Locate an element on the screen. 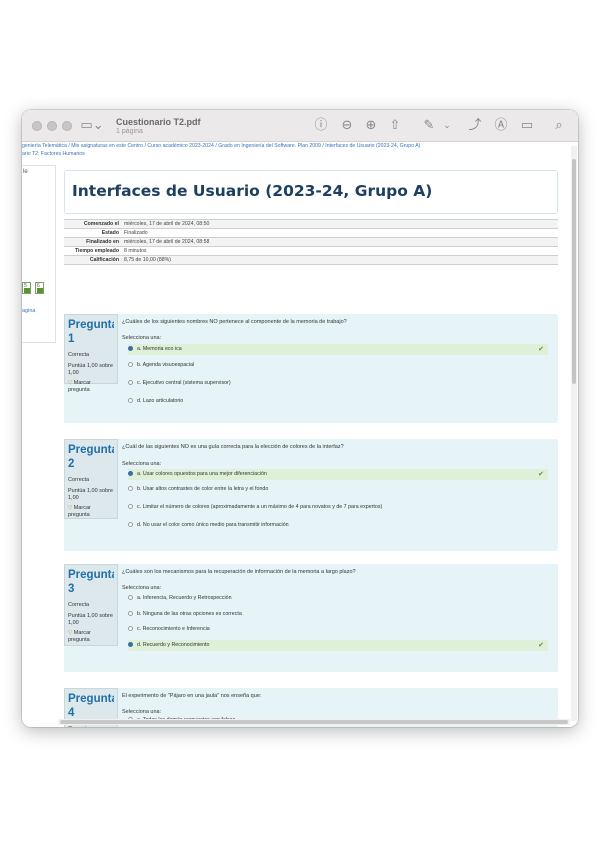 Image resolution: width=599 pixels, height=848 pixels. summary-row: Estado Finalizado is located at coordinates (311, 233).